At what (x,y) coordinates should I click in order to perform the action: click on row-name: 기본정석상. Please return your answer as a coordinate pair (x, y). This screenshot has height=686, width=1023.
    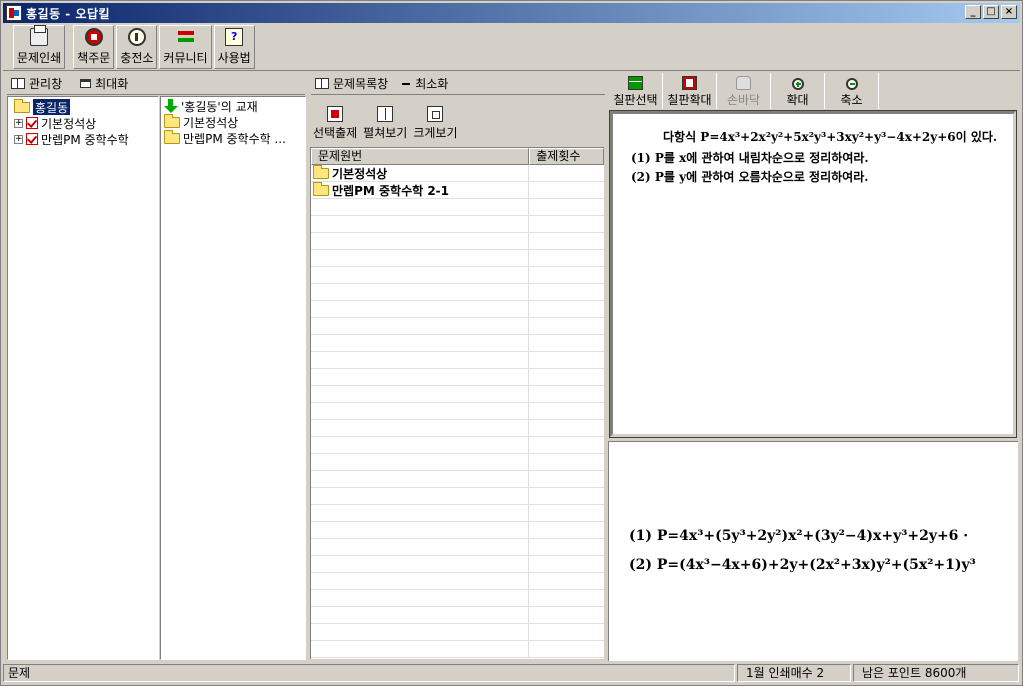
    Looking at the image, I should click on (360, 173).